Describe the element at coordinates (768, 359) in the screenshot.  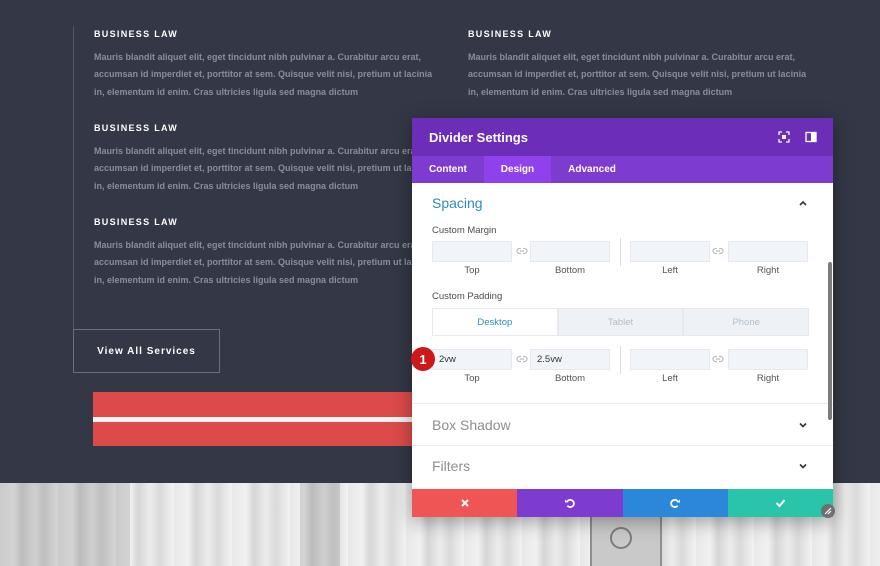
I see `padding-right-input` at that location.